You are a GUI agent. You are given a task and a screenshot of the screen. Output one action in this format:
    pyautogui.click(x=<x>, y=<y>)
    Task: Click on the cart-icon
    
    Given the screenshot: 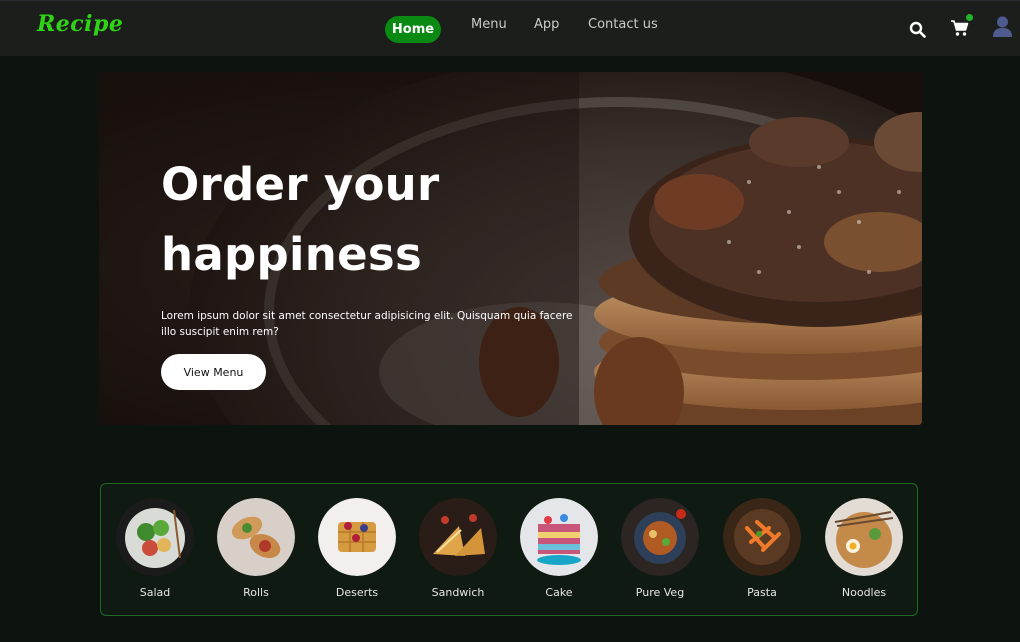 What is the action you would take?
    pyautogui.click(x=959, y=28)
    